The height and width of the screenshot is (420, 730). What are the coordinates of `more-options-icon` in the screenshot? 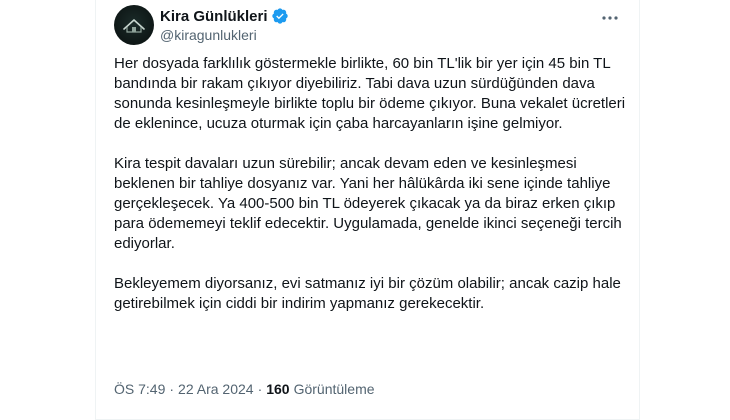 It's located at (610, 18).